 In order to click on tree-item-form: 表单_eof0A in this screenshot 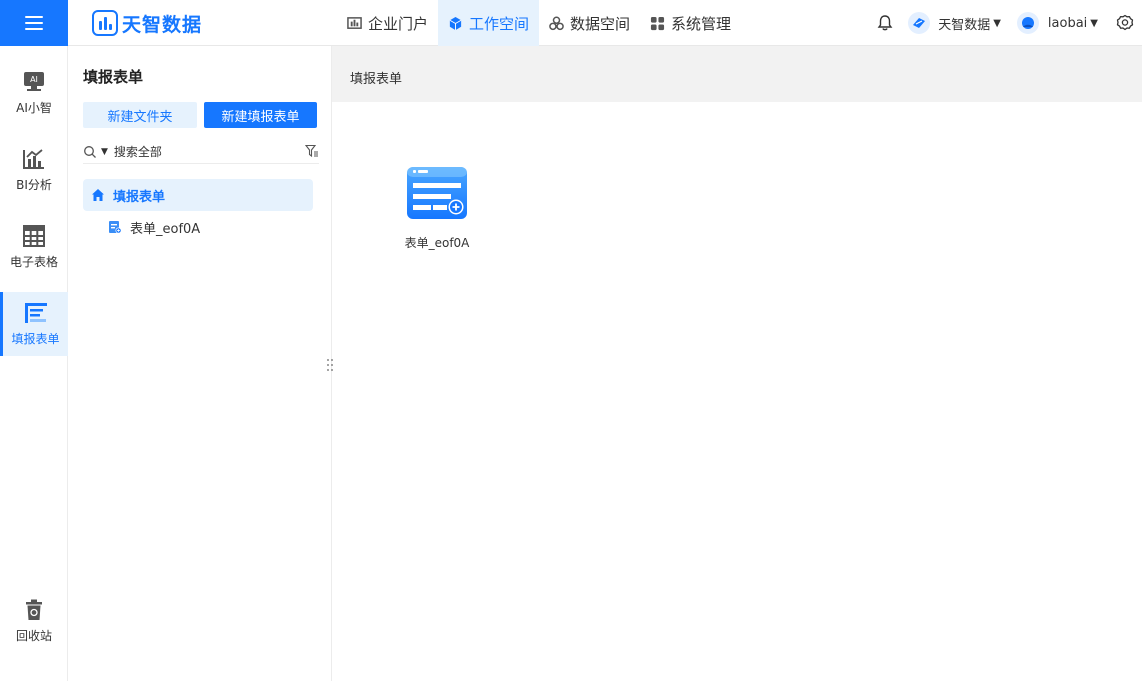, I will do `click(154, 227)`.